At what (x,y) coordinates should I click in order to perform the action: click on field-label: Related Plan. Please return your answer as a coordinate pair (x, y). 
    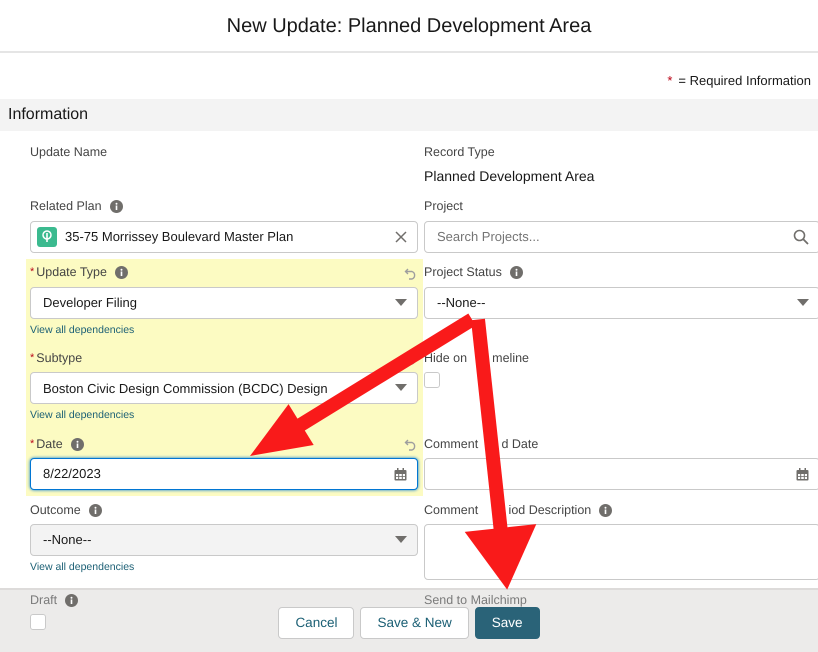
    Looking at the image, I should click on (66, 207).